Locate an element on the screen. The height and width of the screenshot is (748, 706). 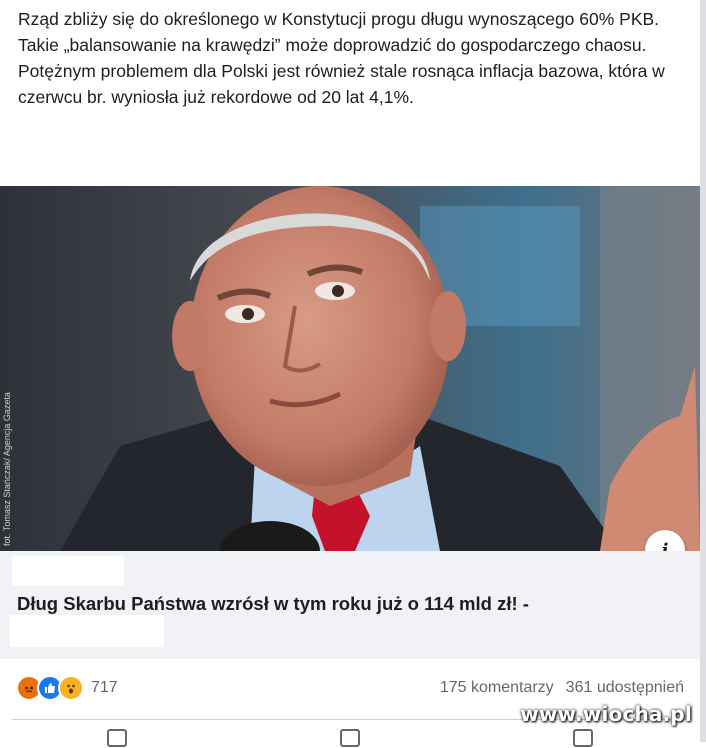
like-button is located at coordinates (116, 738).